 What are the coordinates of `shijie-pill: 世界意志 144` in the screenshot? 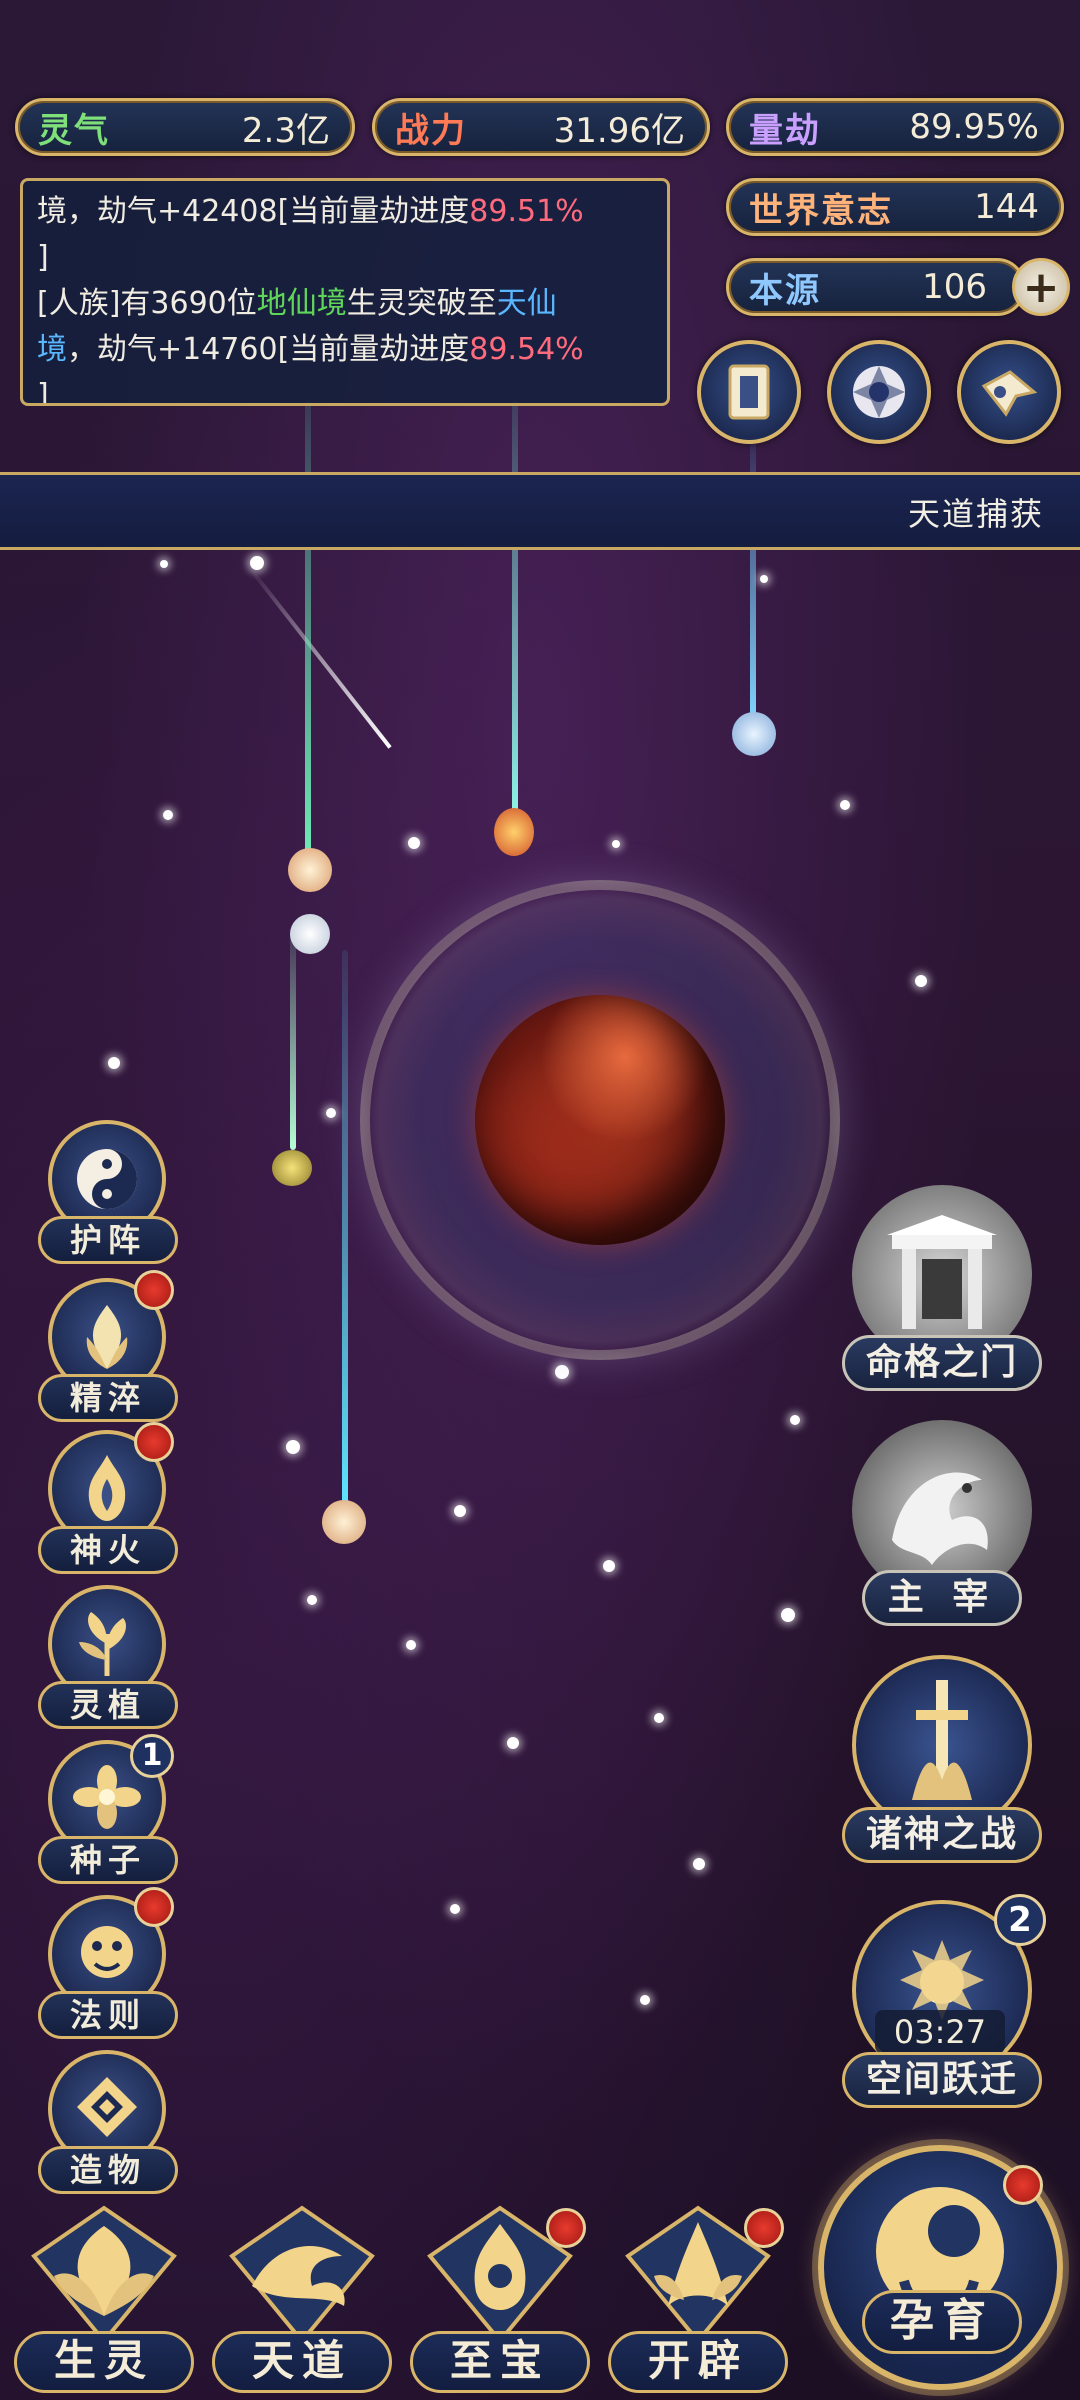 It's located at (895, 207).